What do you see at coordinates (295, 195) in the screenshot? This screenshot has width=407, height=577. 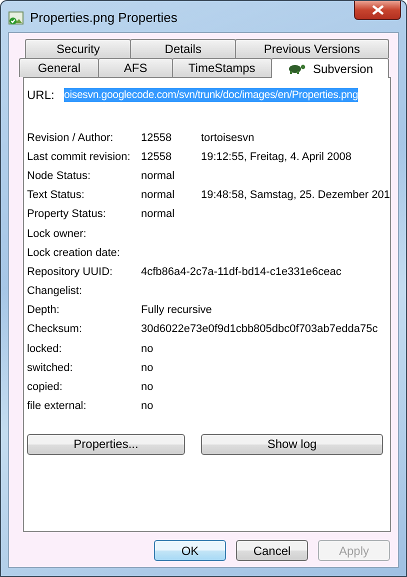 I see `property-detail: 19:48:58, Samstag, 25. Dezember 201` at bounding box center [295, 195].